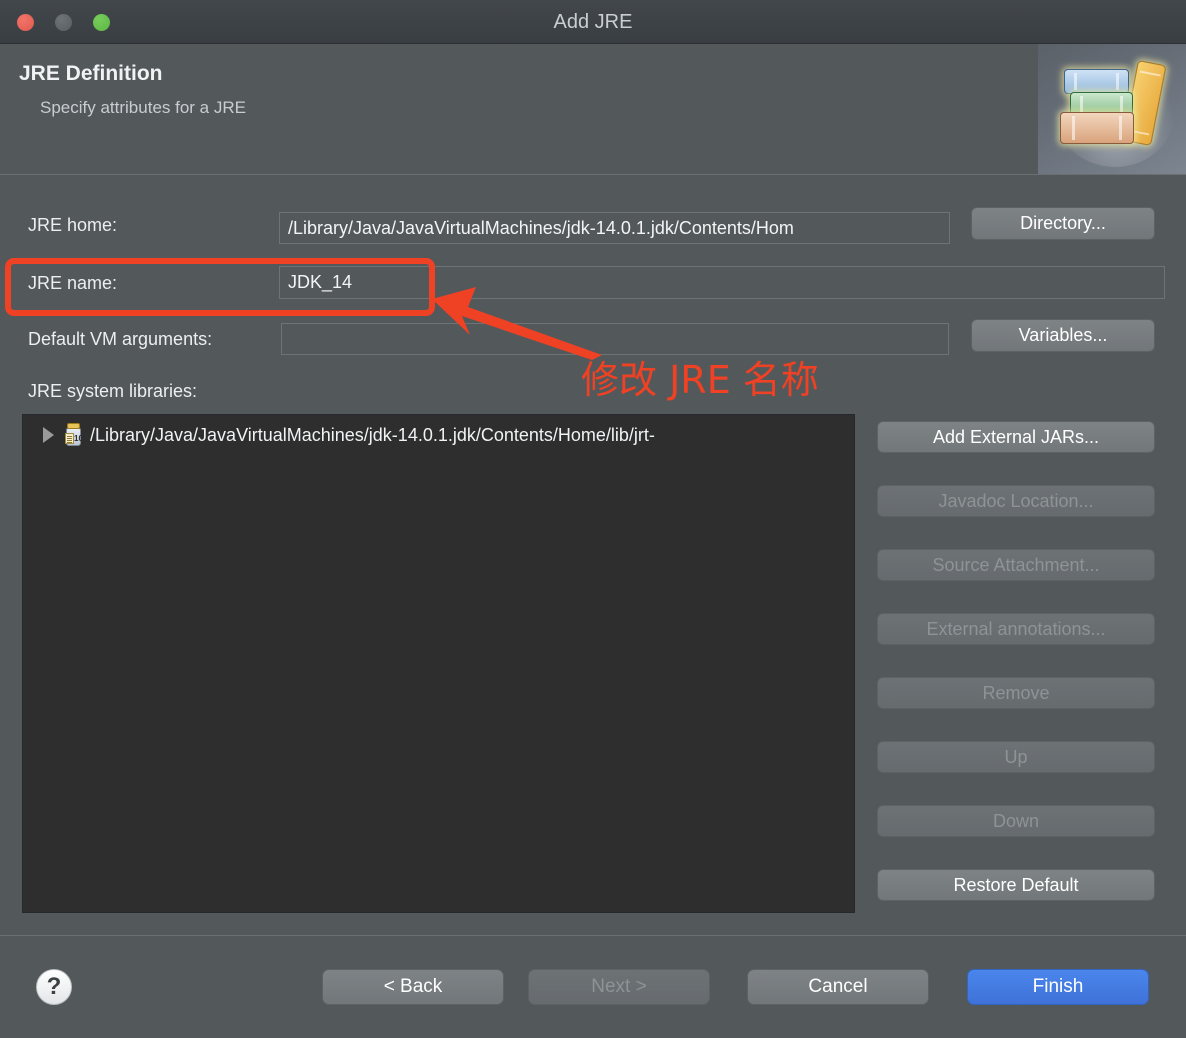  Describe the element at coordinates (1016, 757) in the screenshot. I see `move-up-button: Up` at that location.